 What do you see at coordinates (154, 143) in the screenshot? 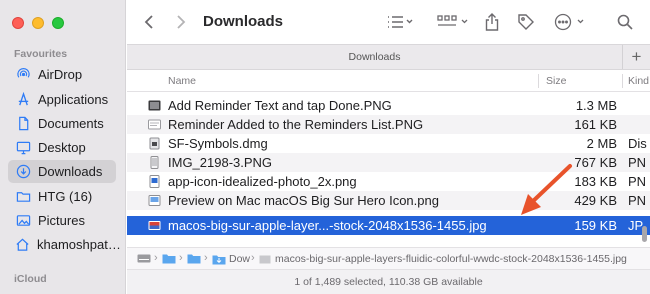
I see `disk-image-icon` at bounding box center [154, 143].